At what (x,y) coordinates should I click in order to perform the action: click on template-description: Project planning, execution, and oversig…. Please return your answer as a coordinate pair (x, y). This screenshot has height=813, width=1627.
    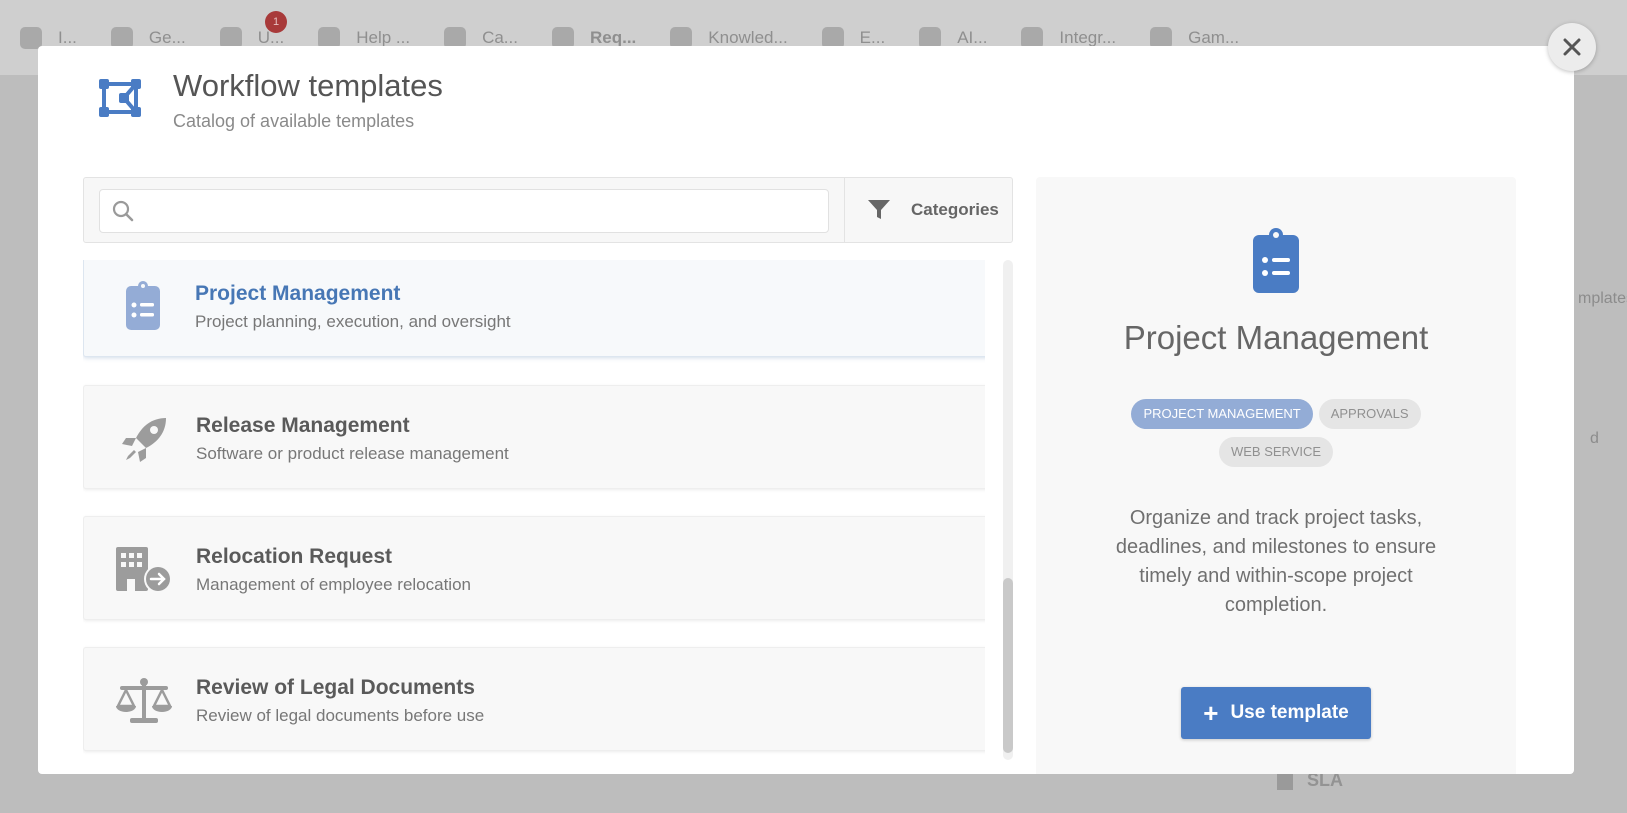
    Looking at the image, I should click on (353, 321).